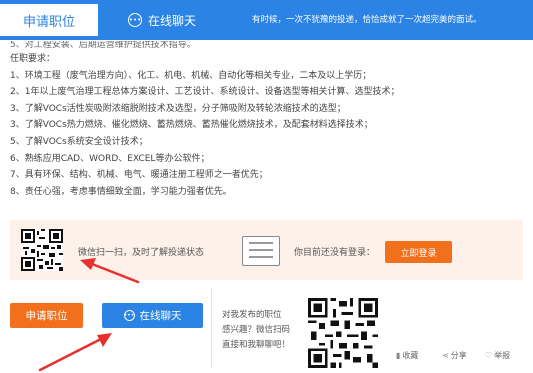 This screenshot has height=373, width=533. What do you see at coordinates (445, 355) in the screenshot?
I see `share-icon: ⋖` at bounding box center [445, 355].